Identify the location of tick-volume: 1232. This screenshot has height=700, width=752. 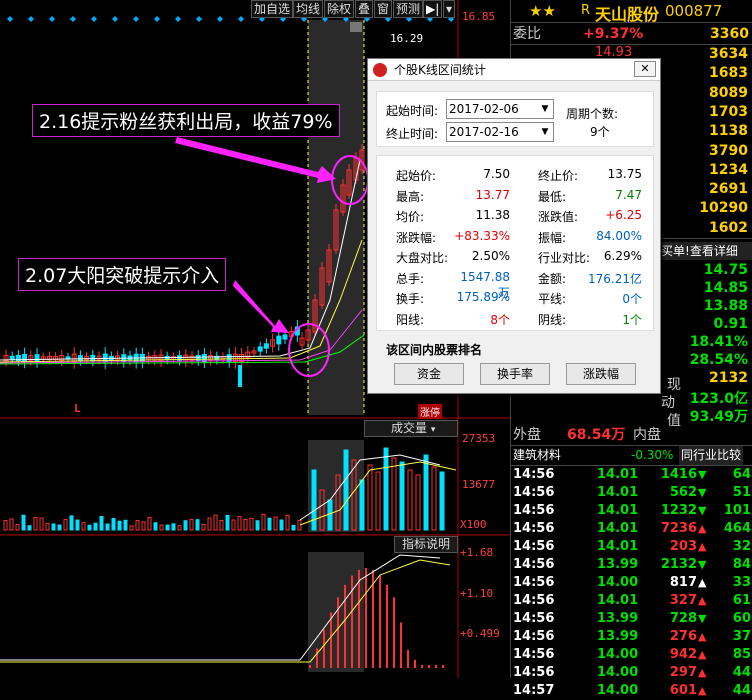
(678, 510).